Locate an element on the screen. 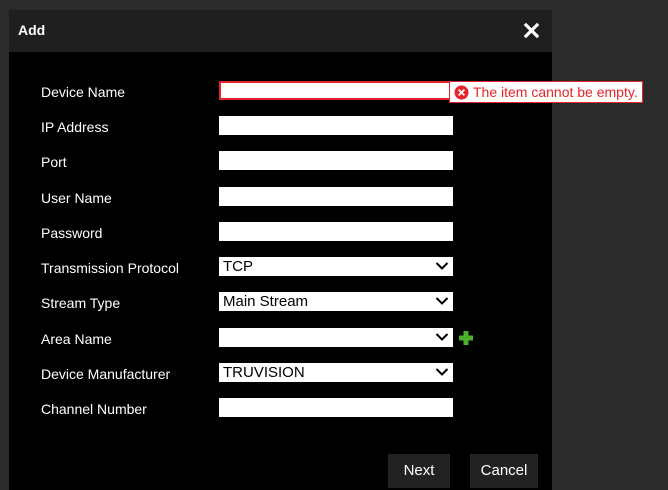  add-area-button is located at coordinates (466, 338).